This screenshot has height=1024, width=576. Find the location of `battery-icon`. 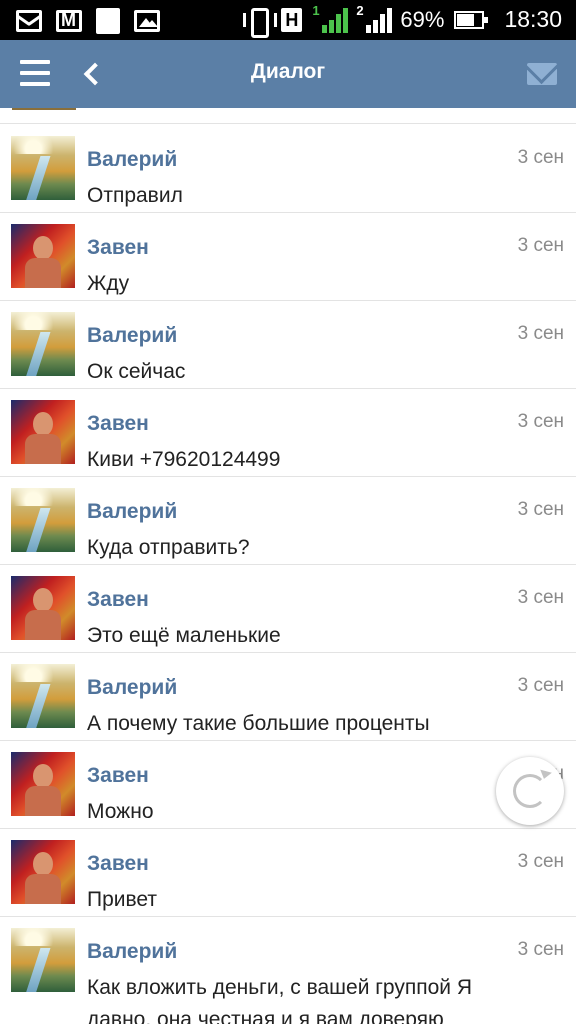

battery-icon is located at coordinates (471, 19).